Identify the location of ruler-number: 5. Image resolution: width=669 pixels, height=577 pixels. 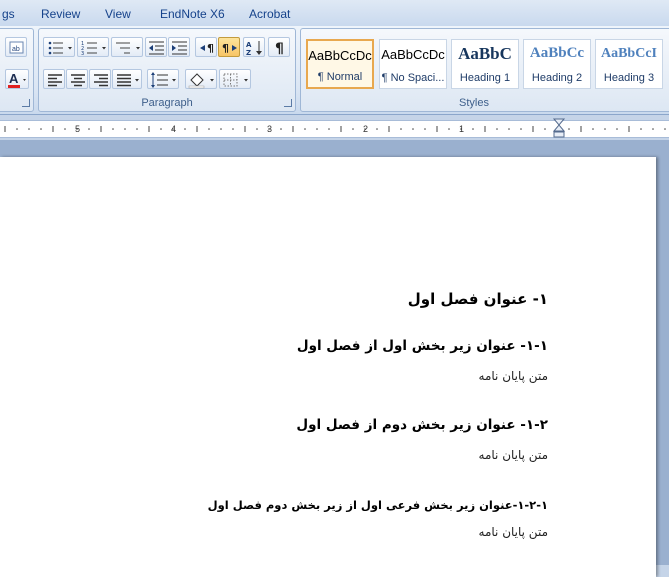
(78, 129).